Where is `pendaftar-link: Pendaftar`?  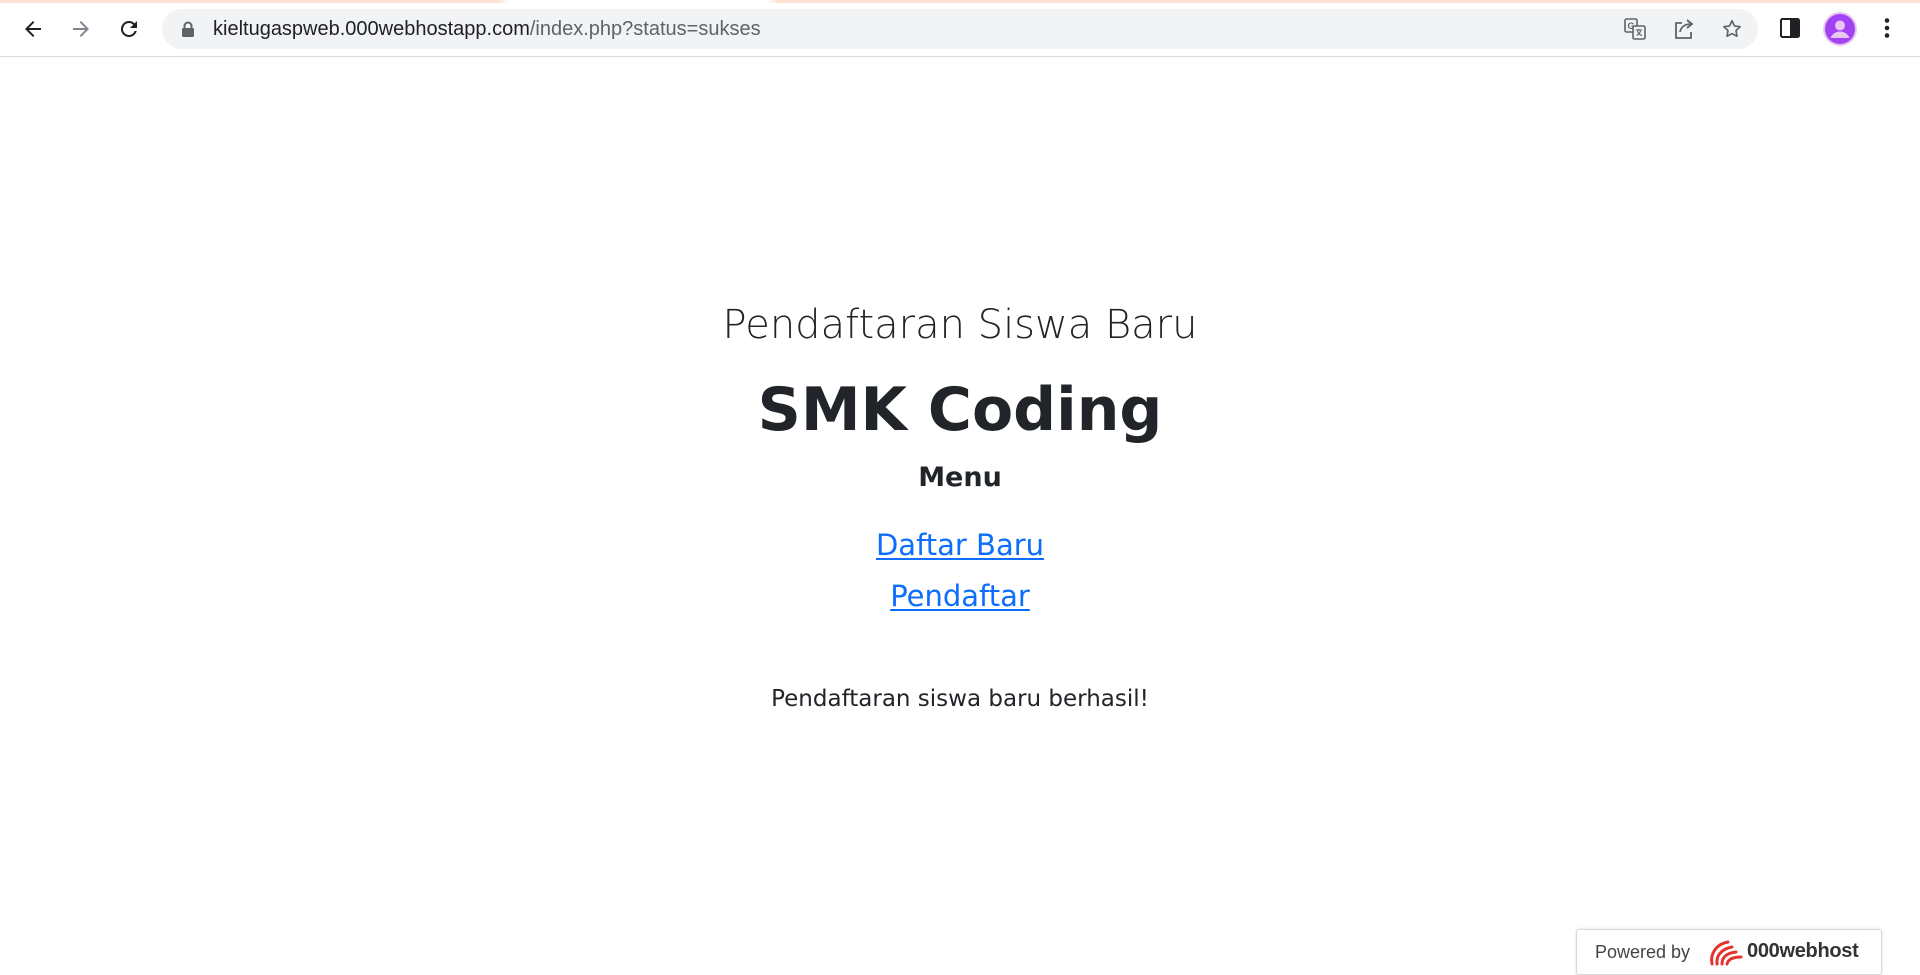
pendaftar-link: Pendaftar is located at coordinates (960, 596).